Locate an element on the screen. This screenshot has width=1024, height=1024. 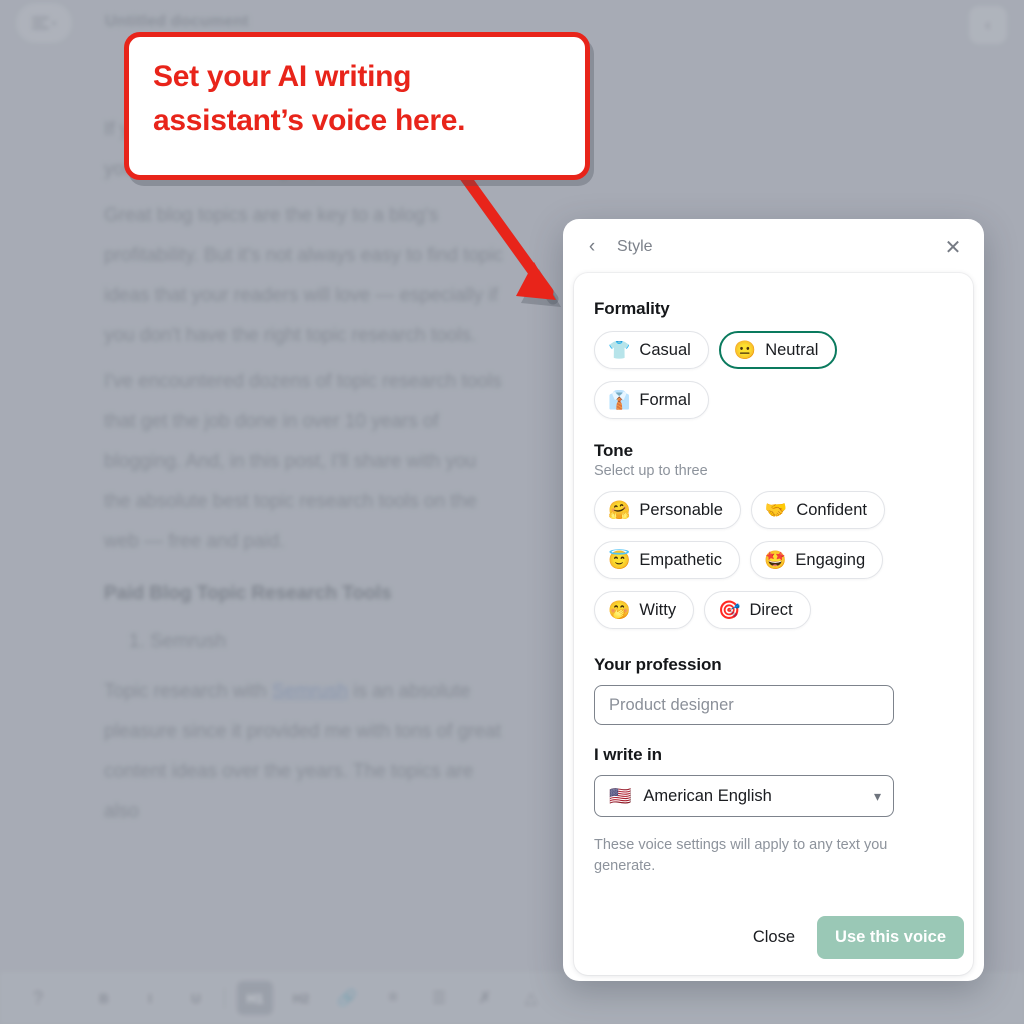
language-section: I write in 🇺🇸 American English ▾ is located at coordinates (773, 781).